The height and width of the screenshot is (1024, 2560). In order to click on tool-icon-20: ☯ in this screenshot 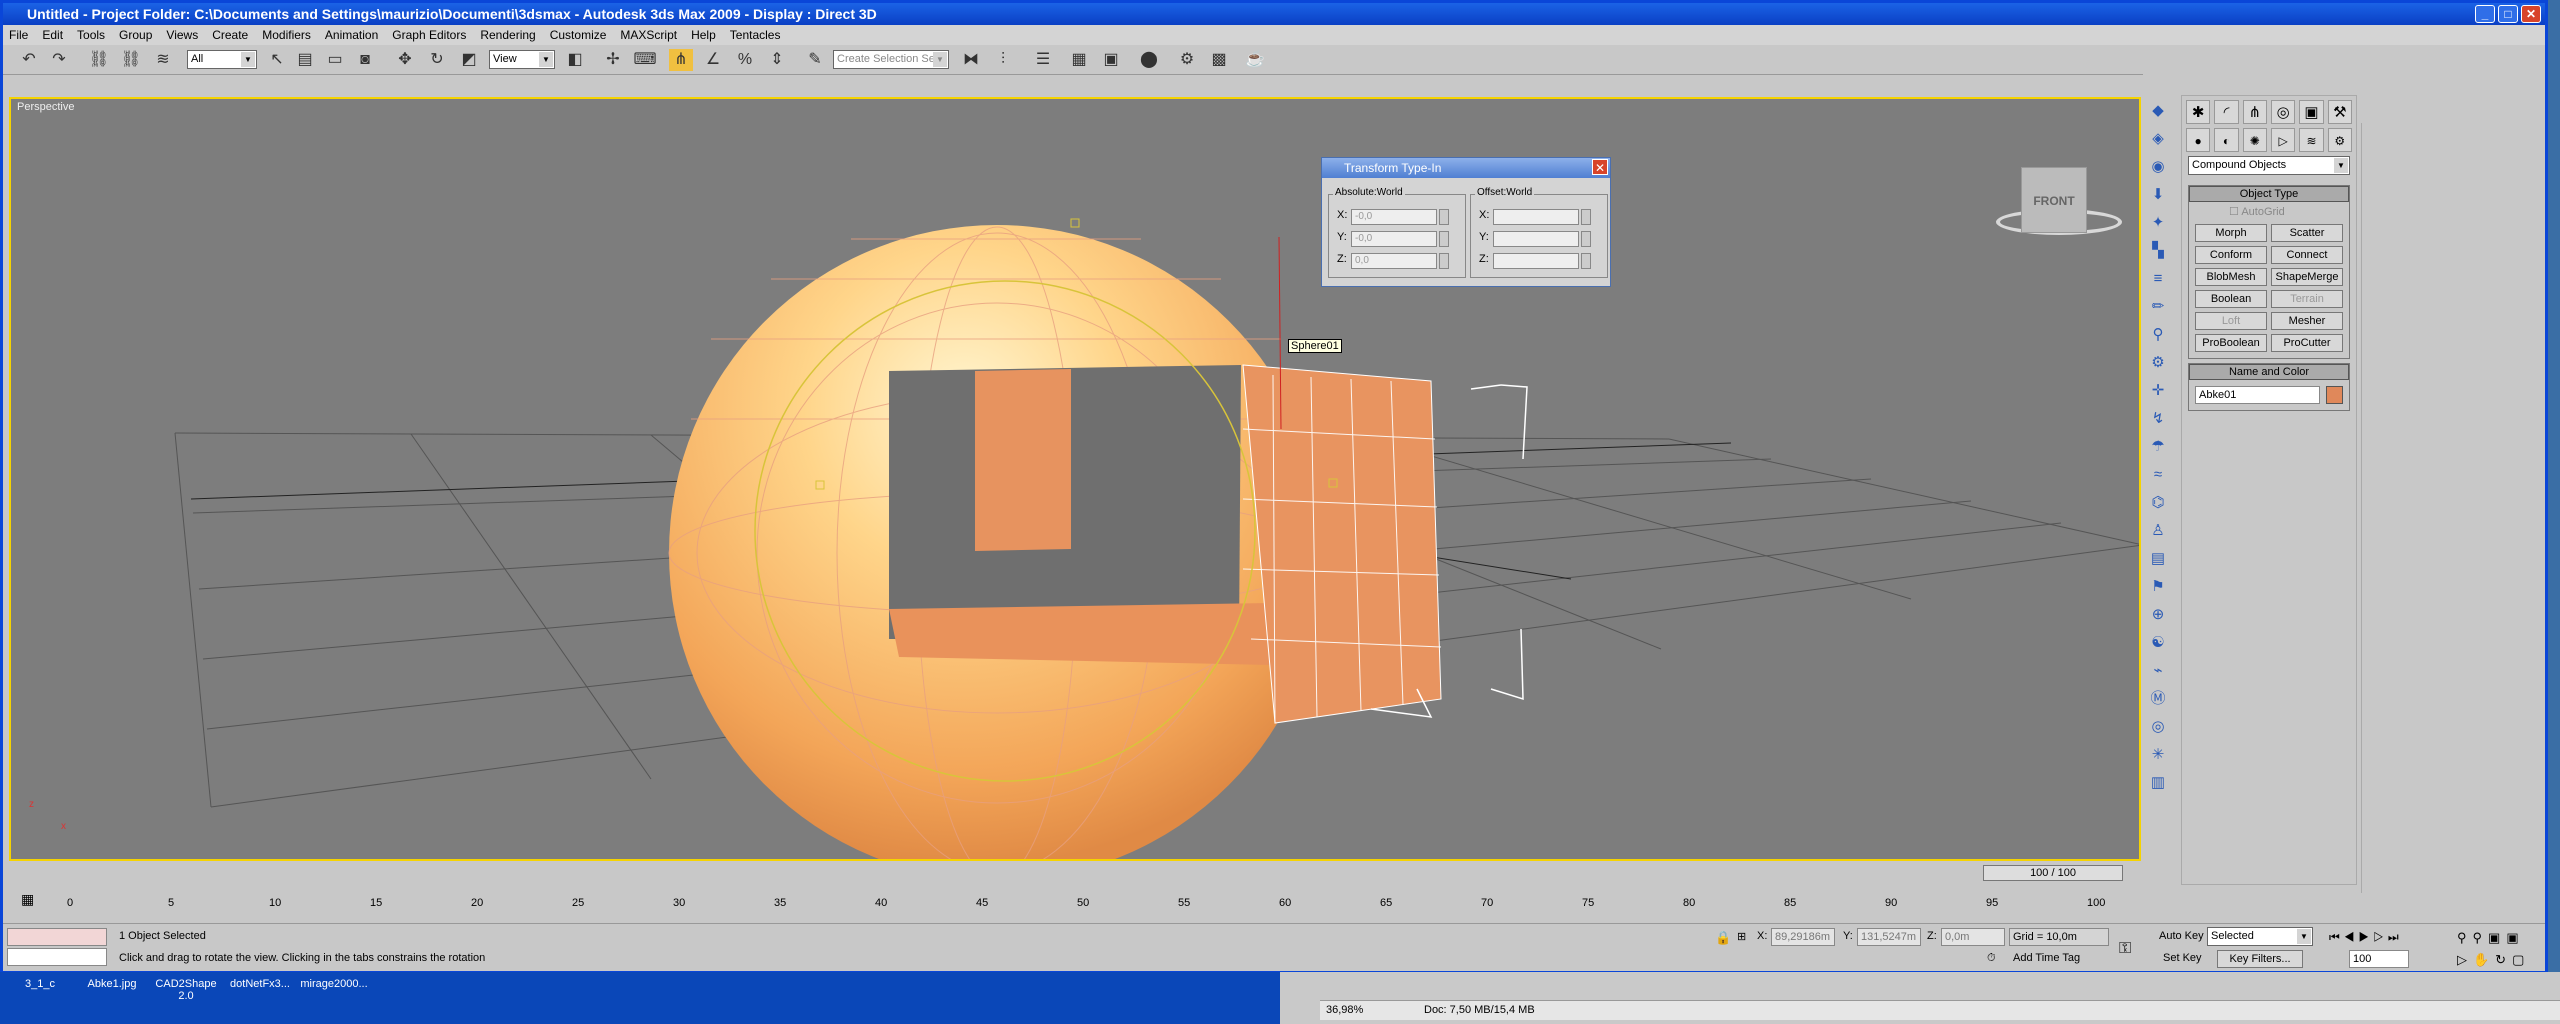, I will do `click(2158, 643)`.